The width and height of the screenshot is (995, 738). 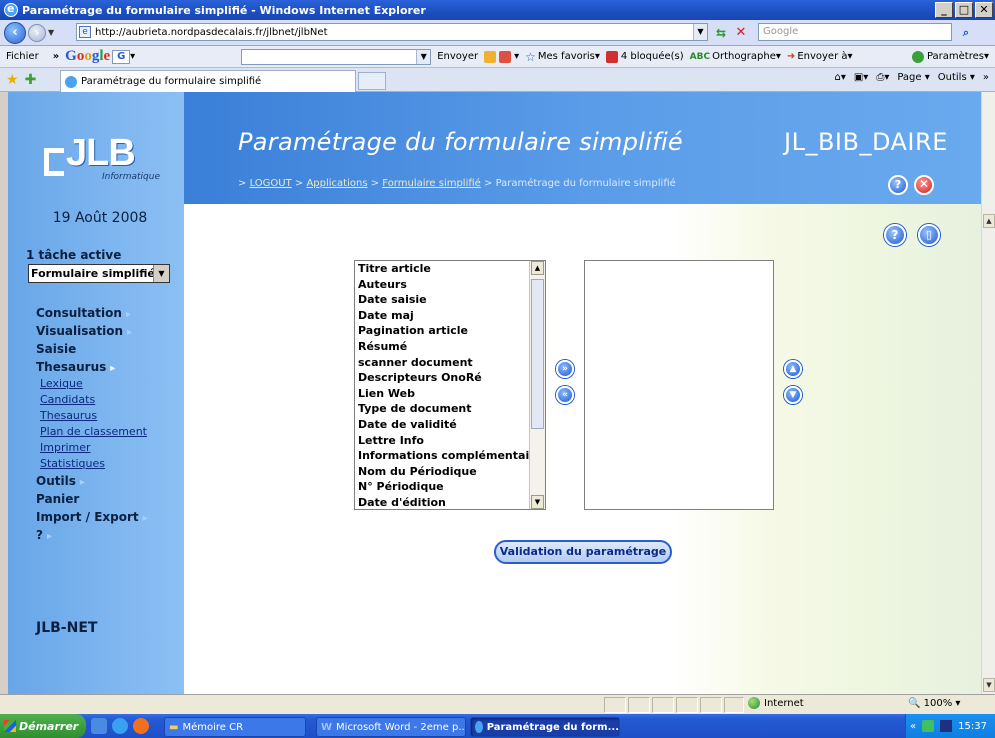 I want to click on menu-consultation: Consultation ▸, so click(x=92, y=313).